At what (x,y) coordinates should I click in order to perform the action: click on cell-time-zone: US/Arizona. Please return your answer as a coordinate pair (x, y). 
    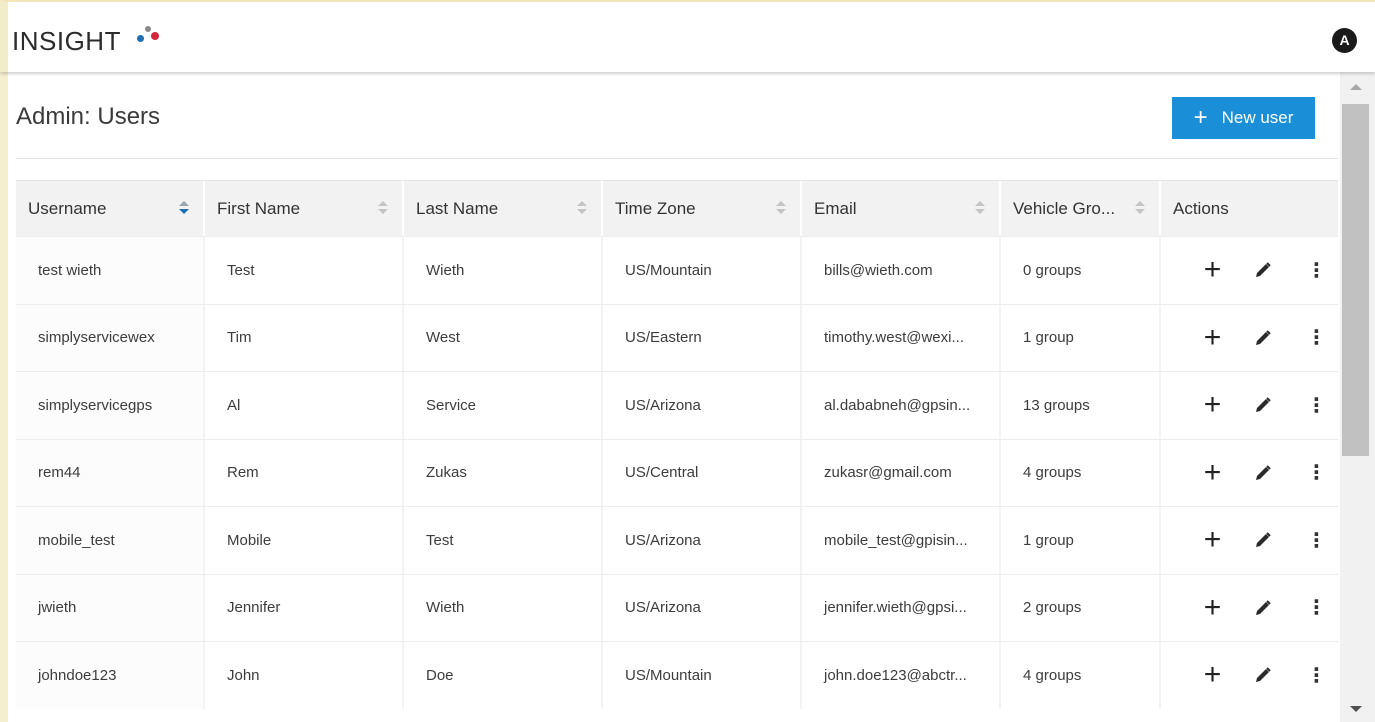
    Looking at the image, I should click on (702, 540).